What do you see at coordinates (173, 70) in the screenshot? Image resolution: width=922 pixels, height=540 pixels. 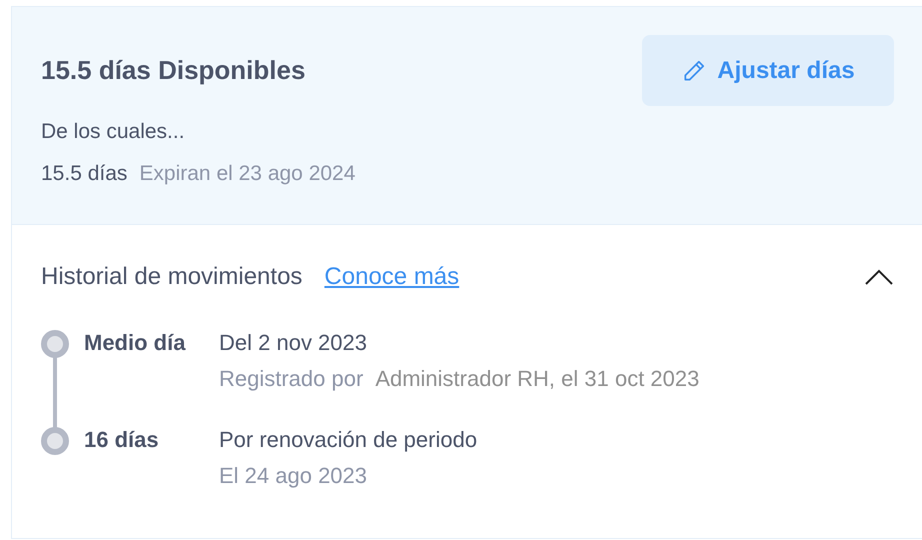 I see `available-days-title: 15.5 días Disponibles` at bounding box center [173, 70].